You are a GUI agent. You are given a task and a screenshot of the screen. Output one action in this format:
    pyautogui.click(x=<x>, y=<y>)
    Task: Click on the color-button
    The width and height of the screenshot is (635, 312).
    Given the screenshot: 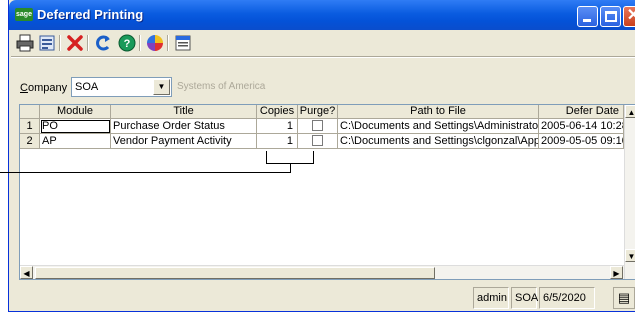 What is the action you would take?
    pyautogui.click(x=155, y=44)
    